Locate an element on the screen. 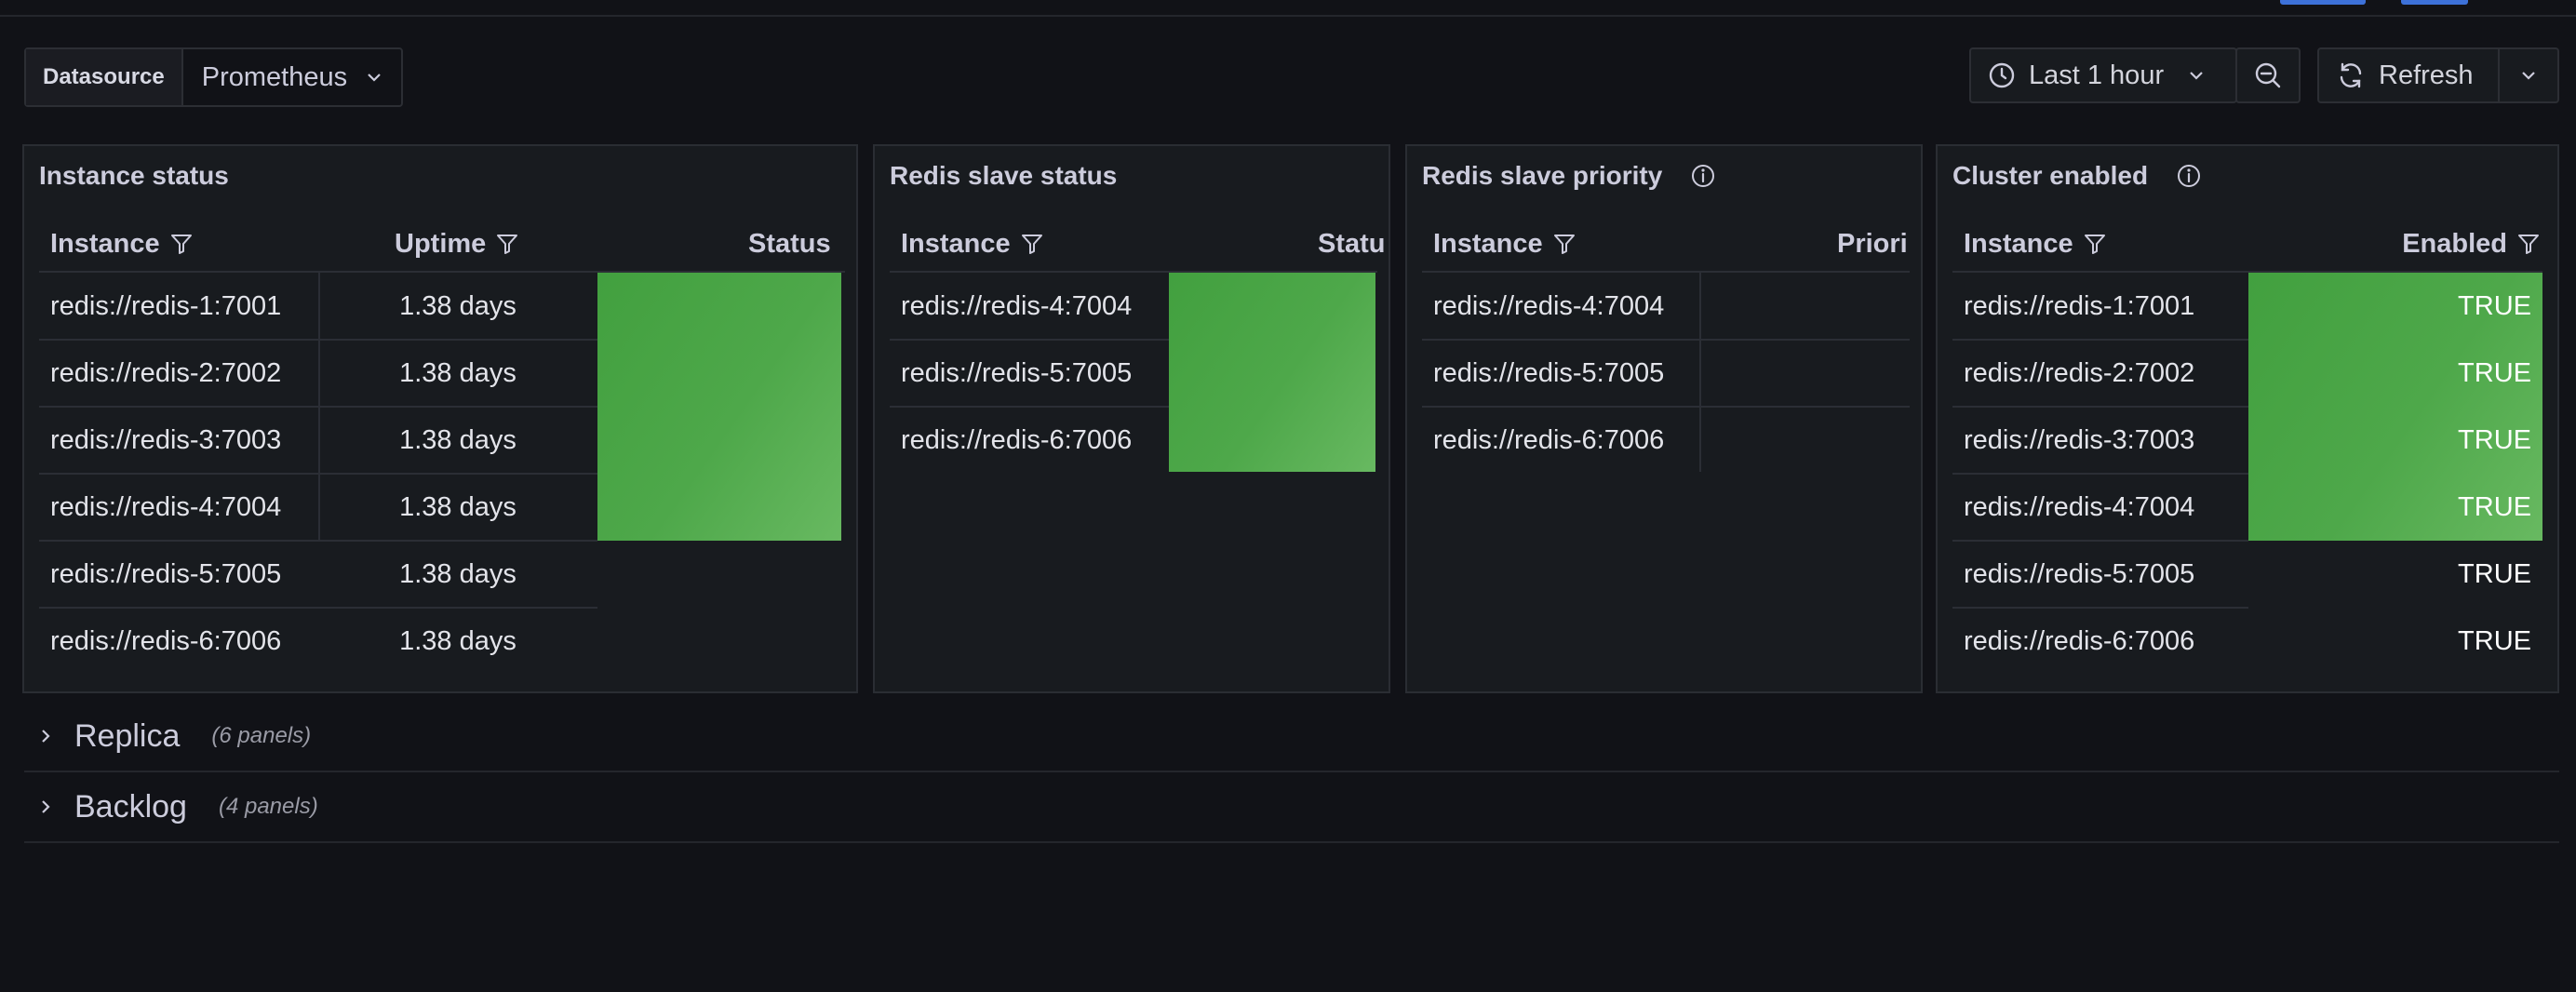  panel-title-wrap: Cluster enabled is located at coordinates (2077, 176).